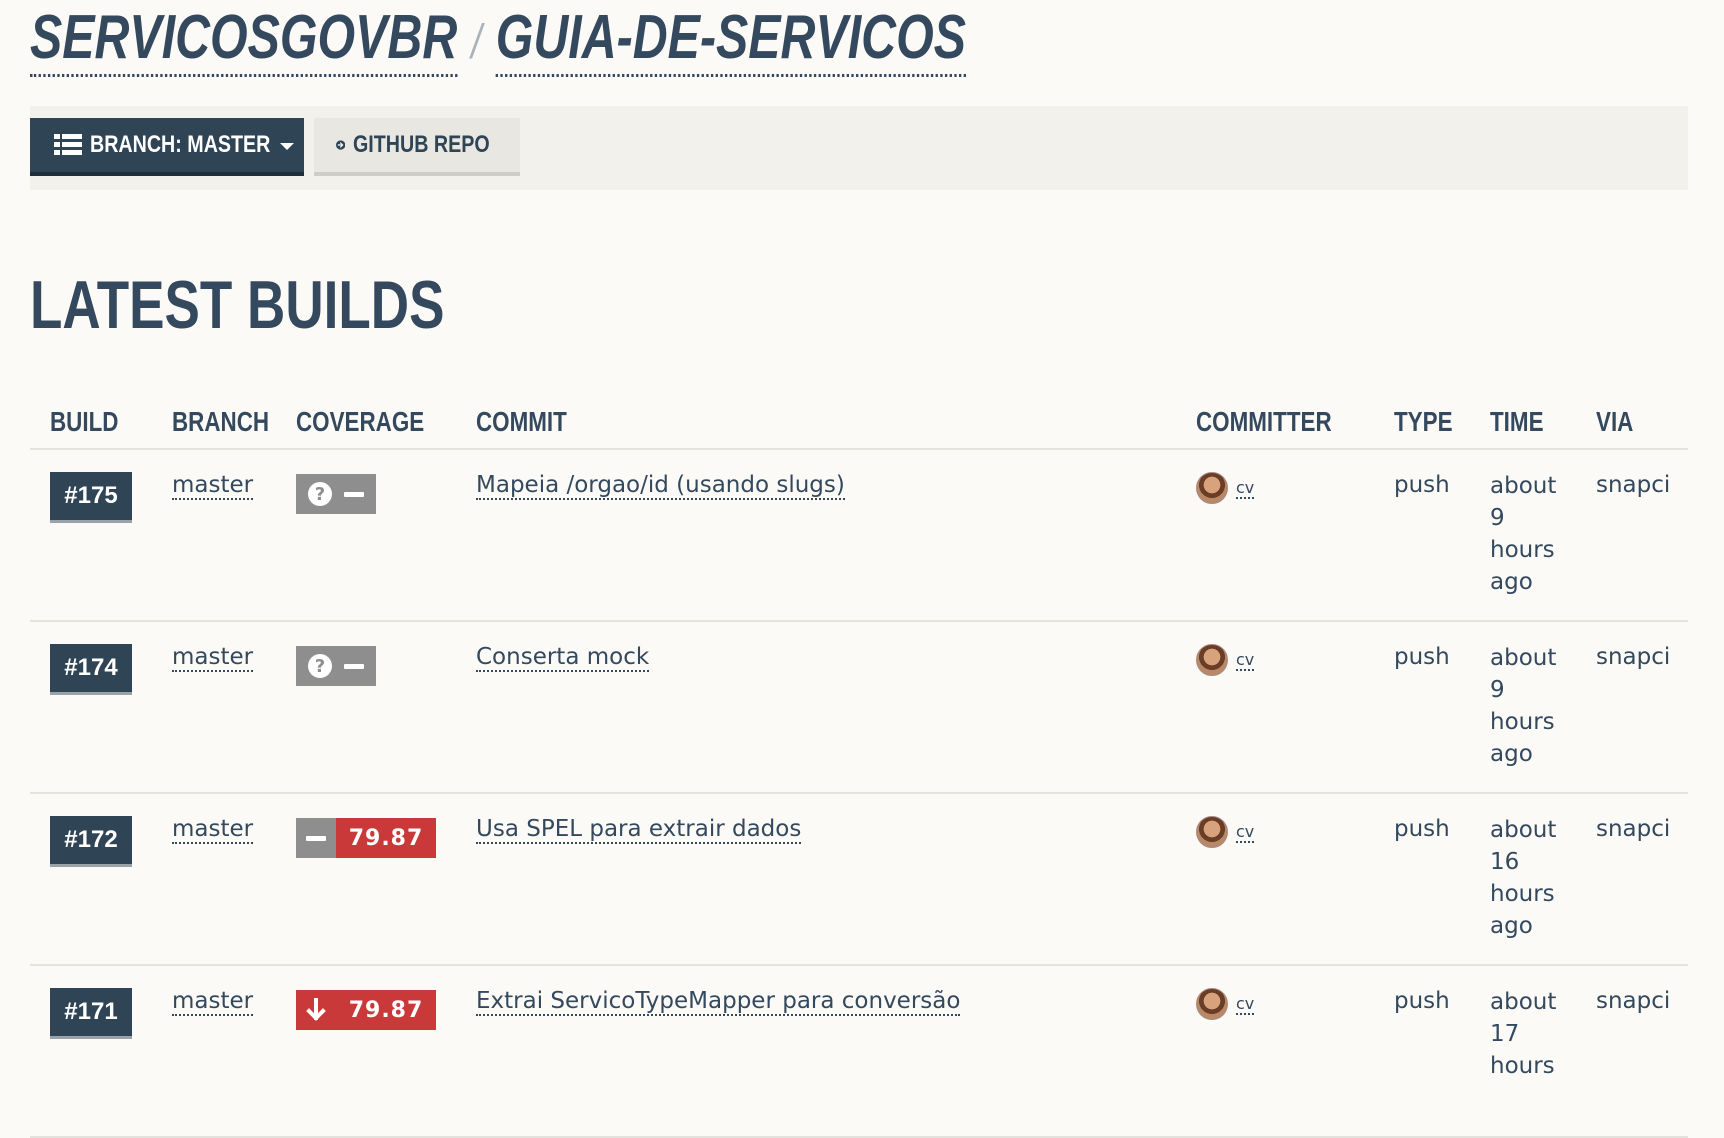  I want to click on commit-link: Extrai ServicoTypeMapper para conversão, so click(718, 1002).